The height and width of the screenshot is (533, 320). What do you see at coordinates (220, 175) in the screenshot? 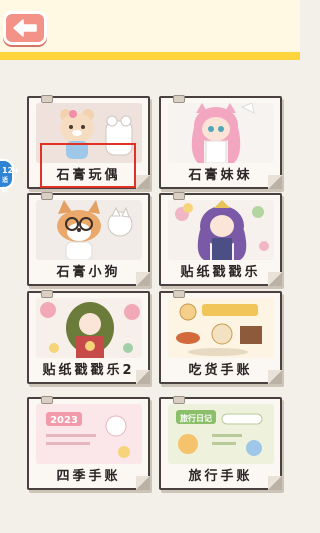
I see `card-title: 石膏妹妹` at bounding box center [220, 175].